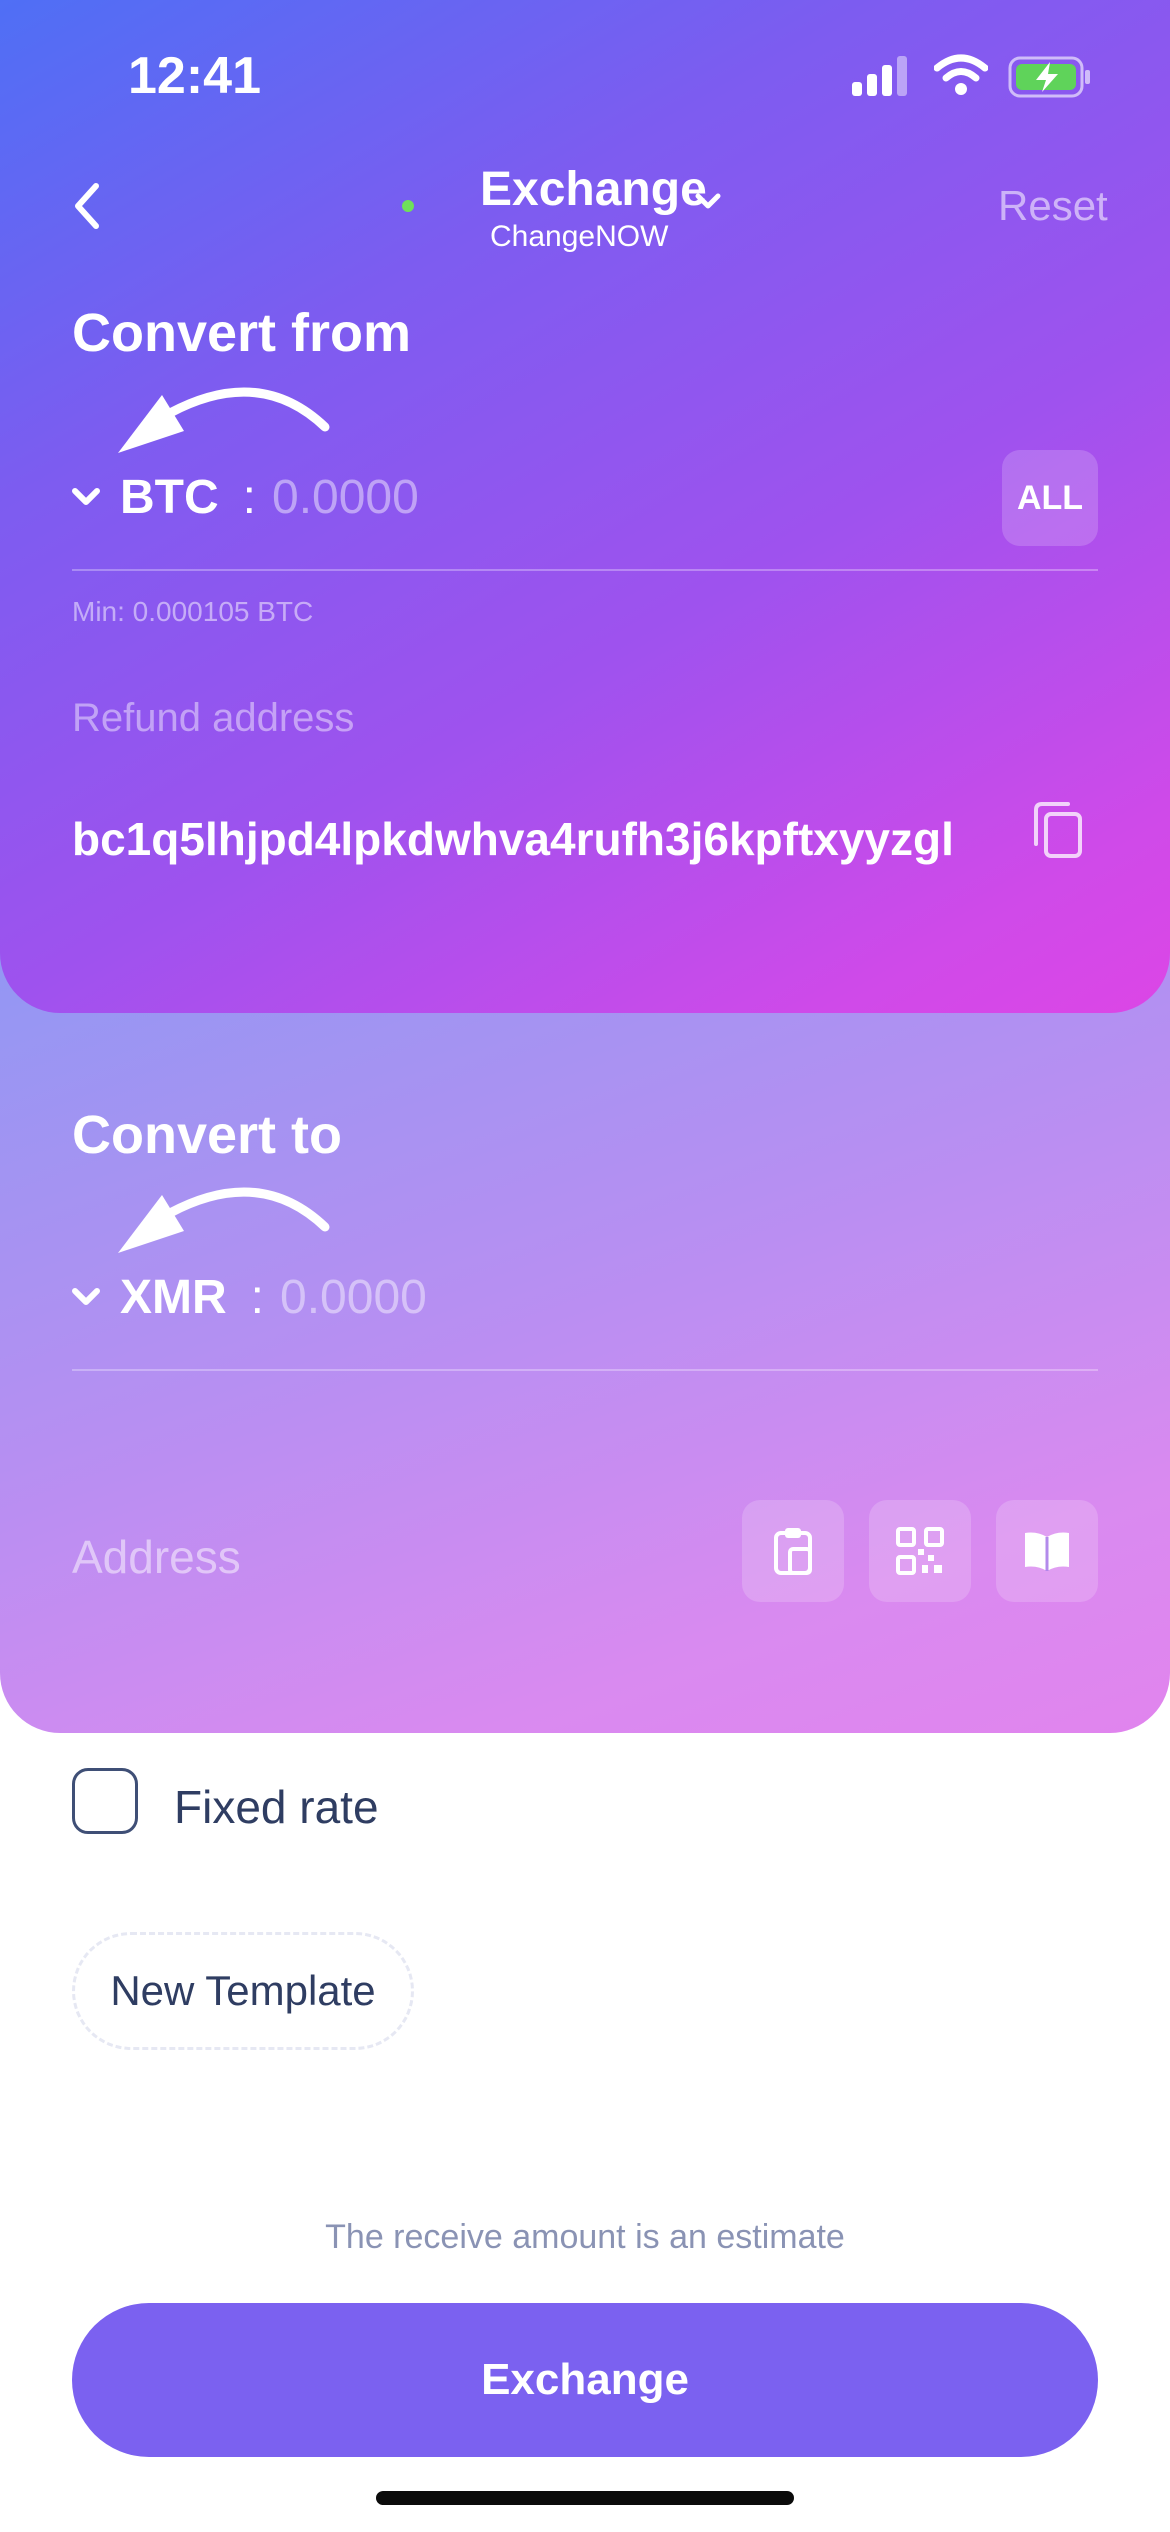  What do you see at coordinates (193, 611) in the screenshot?
I see `min-amount-label: Min: 0.000105 BTC` at bounding box center [193, 611].